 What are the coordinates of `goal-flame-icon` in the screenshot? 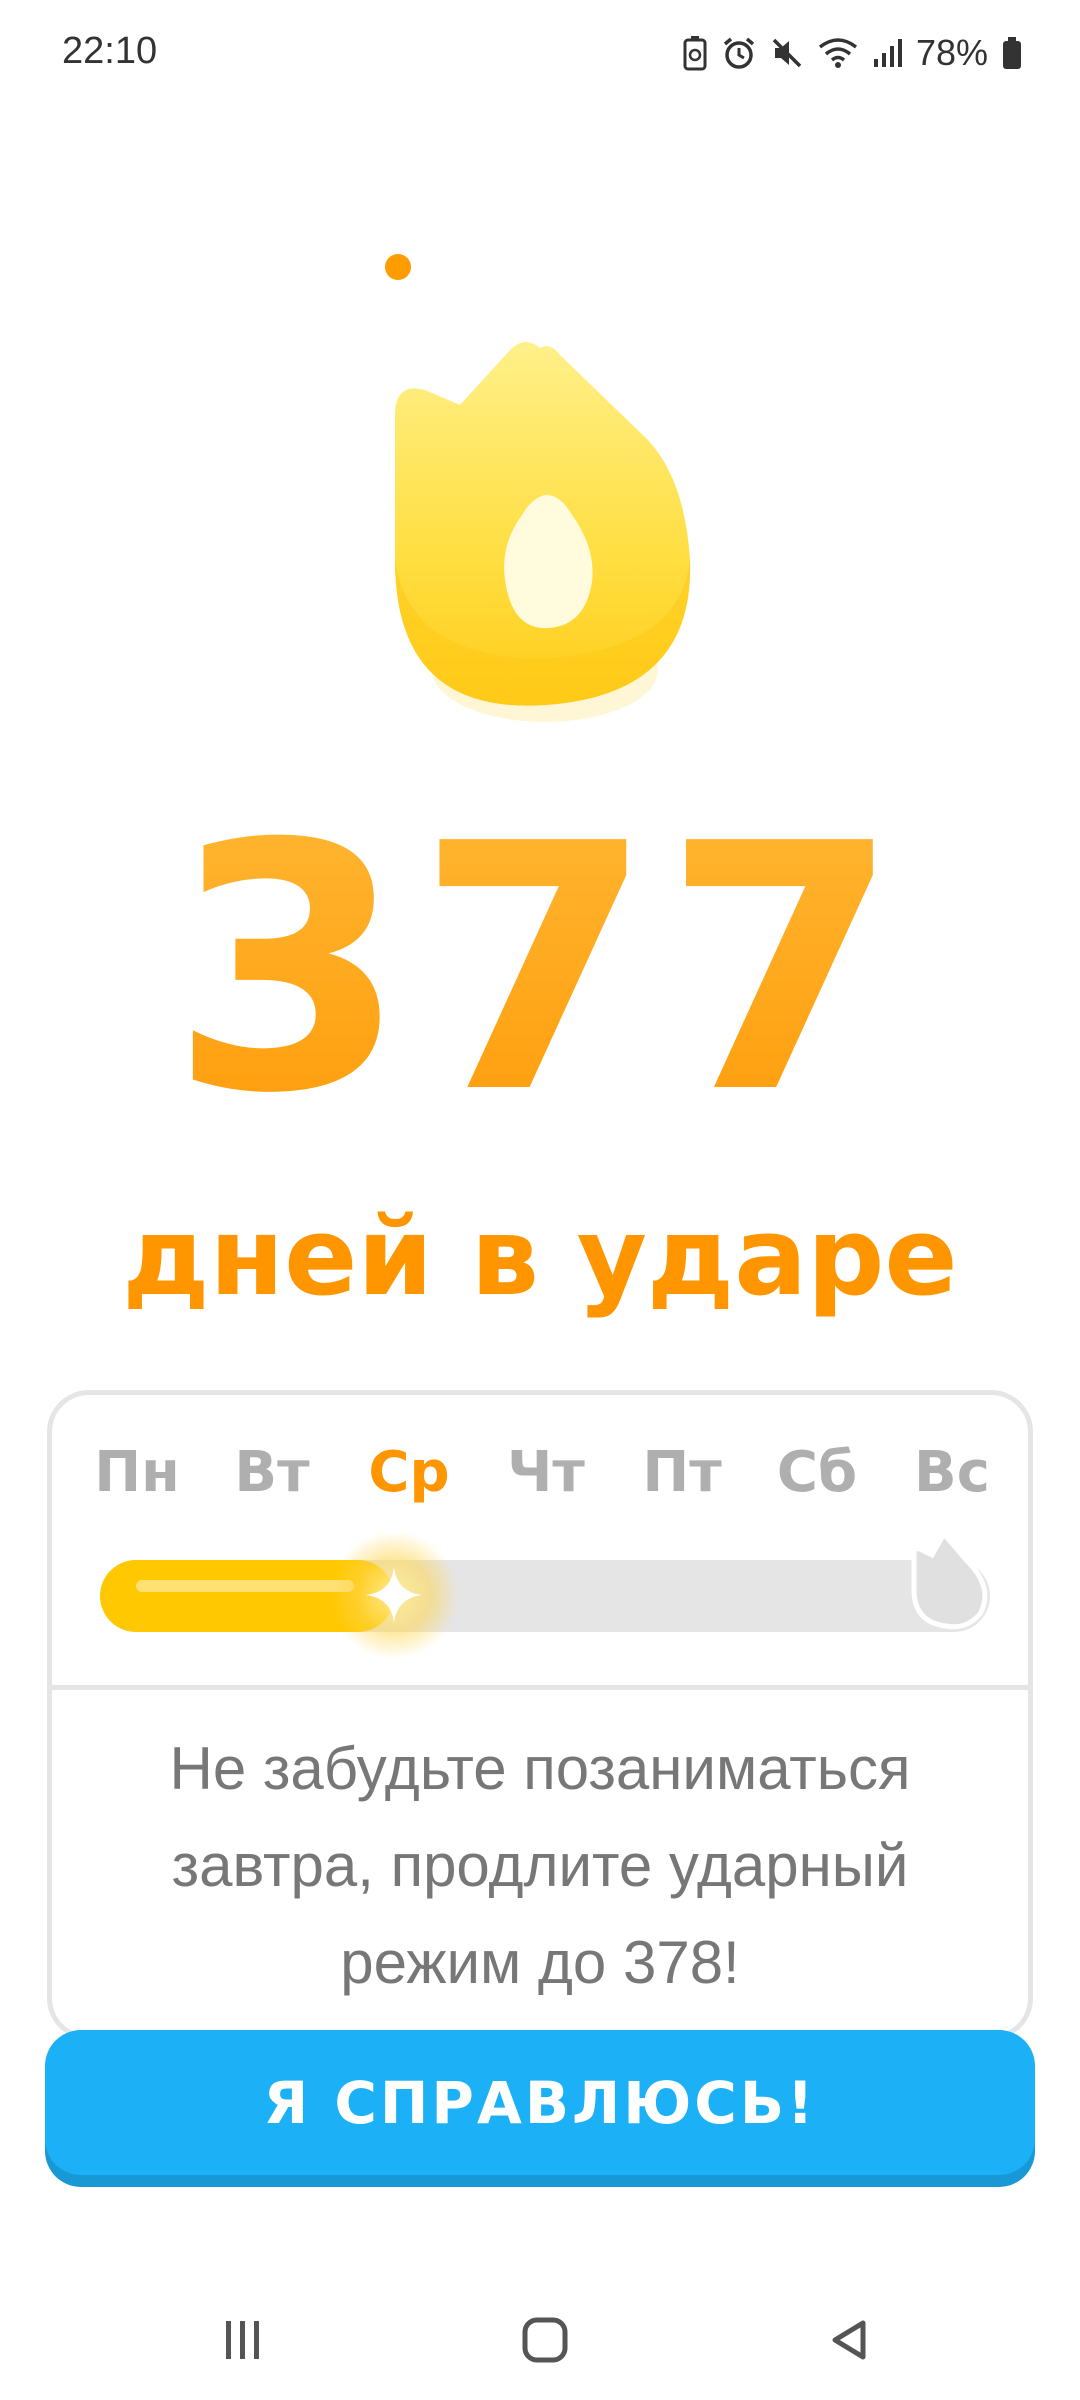 It's located at (952, 1582).